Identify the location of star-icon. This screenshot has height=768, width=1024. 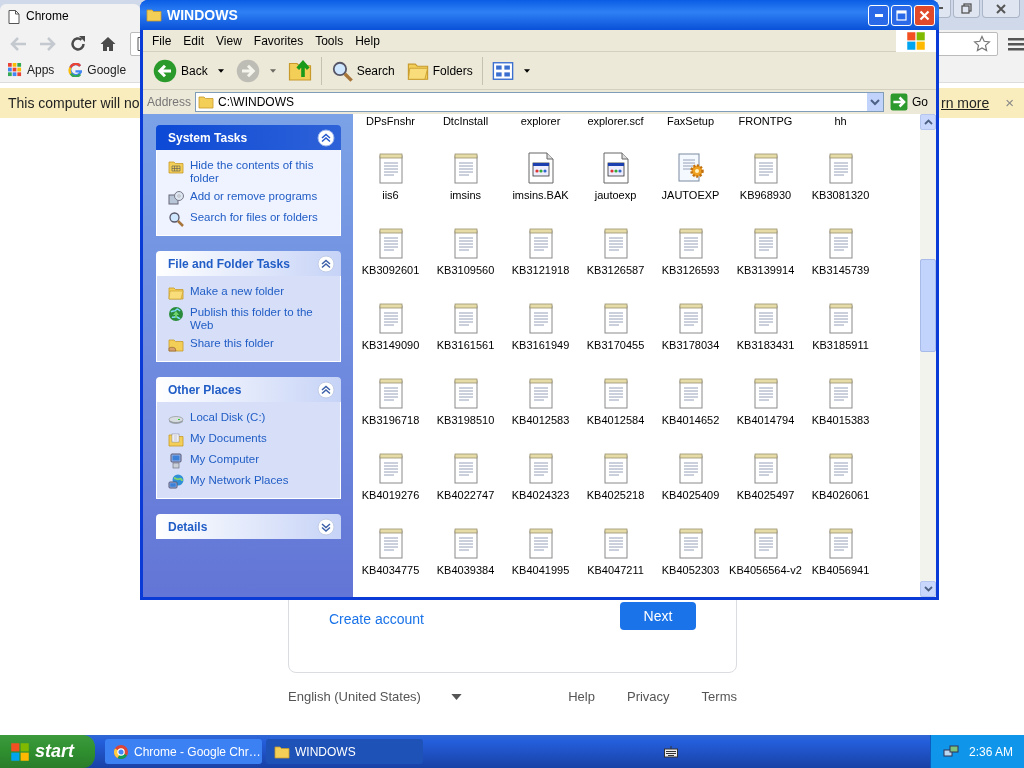
(982, 43).